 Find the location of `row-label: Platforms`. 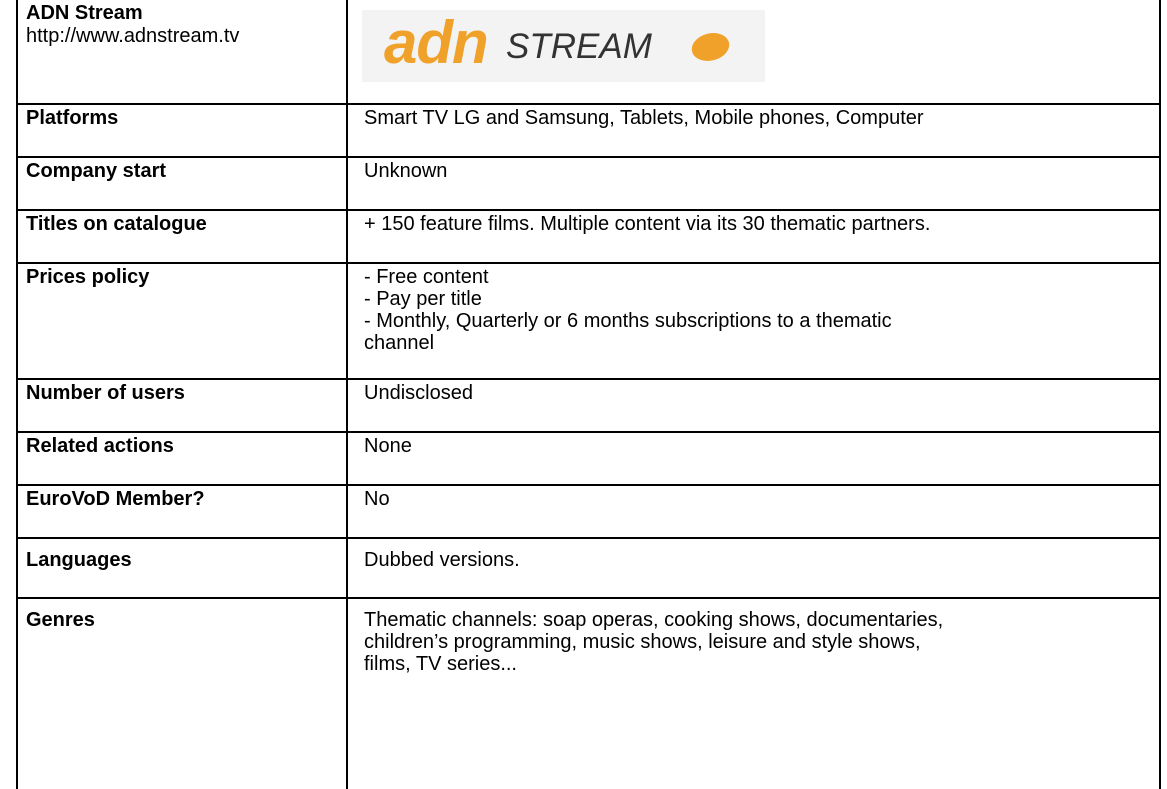

row-label: Platforms is located at coordinates (183, 130).